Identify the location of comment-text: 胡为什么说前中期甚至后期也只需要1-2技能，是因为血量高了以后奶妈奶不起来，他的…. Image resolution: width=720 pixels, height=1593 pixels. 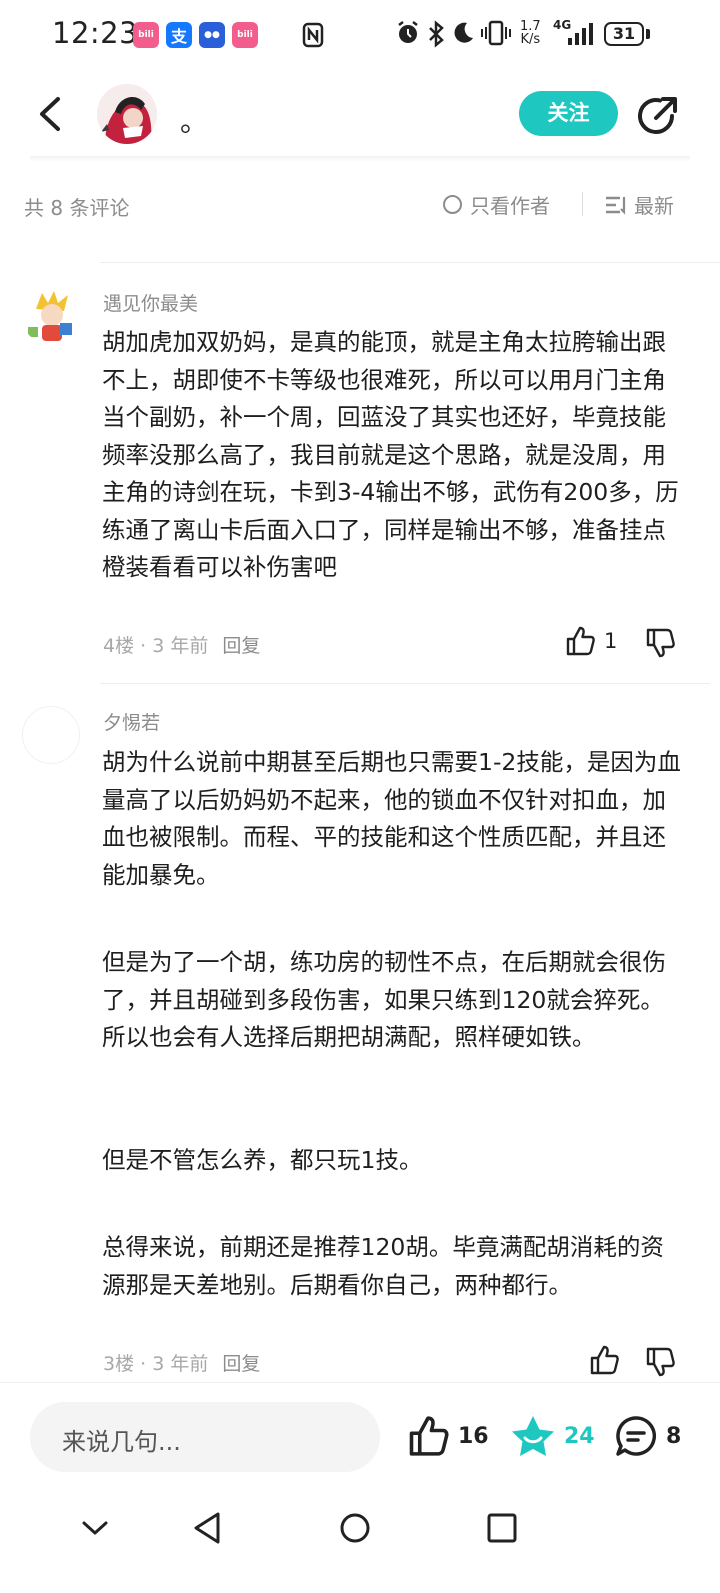
(392, 819).